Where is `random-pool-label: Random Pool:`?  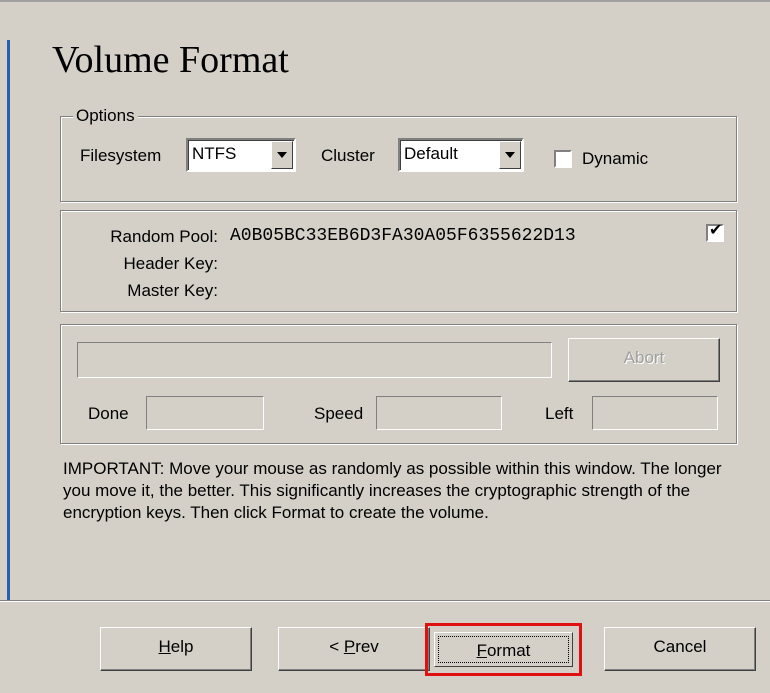
random-pool-label: Random Pool: is located at coordinates (164, 236).